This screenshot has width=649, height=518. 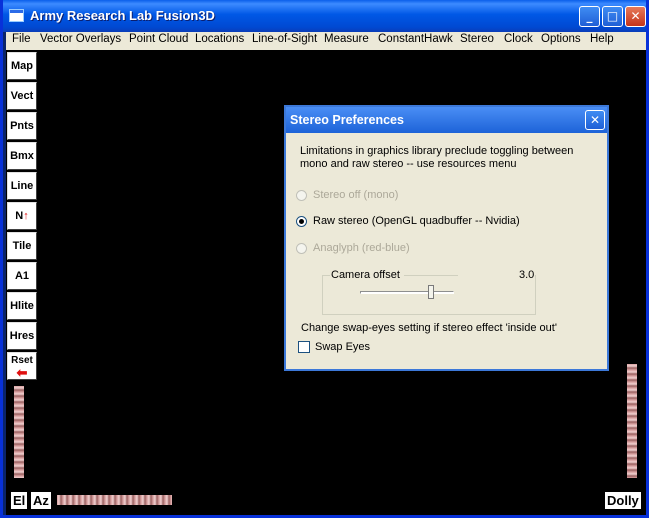 I want to click on window-title: Army Research Lab Fusion3D, so click(x=122, y=15).